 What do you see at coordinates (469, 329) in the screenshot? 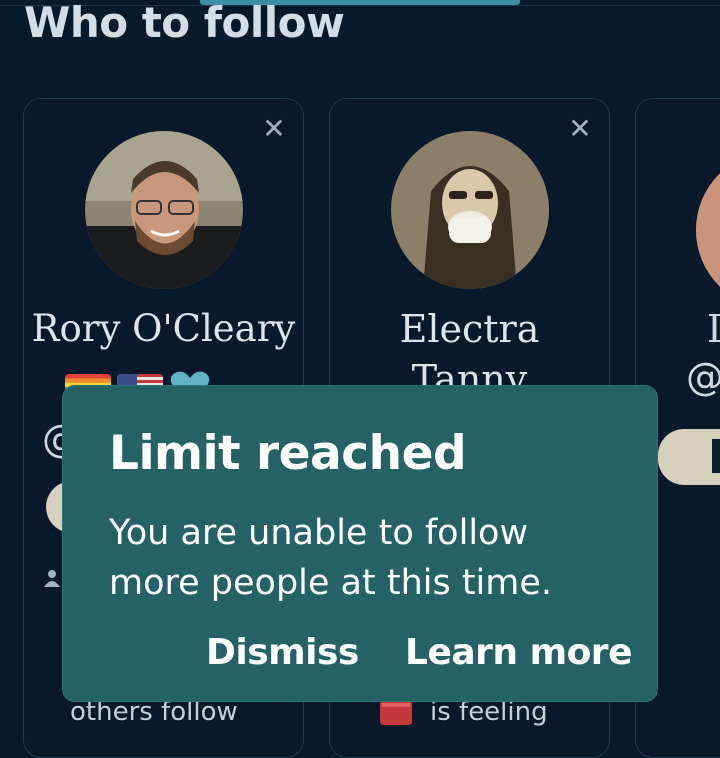
I see `display-name: Electra` at bounding box center [469, 329].